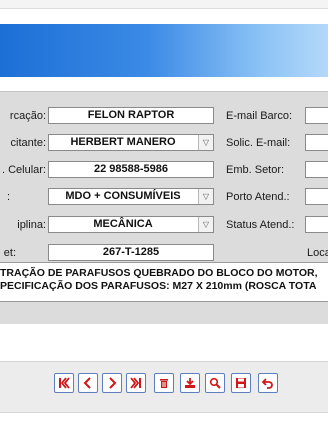 This screenshot has height=432, width=328. I want to click on ticket-field: 267-T-1285, so click(131, 252).